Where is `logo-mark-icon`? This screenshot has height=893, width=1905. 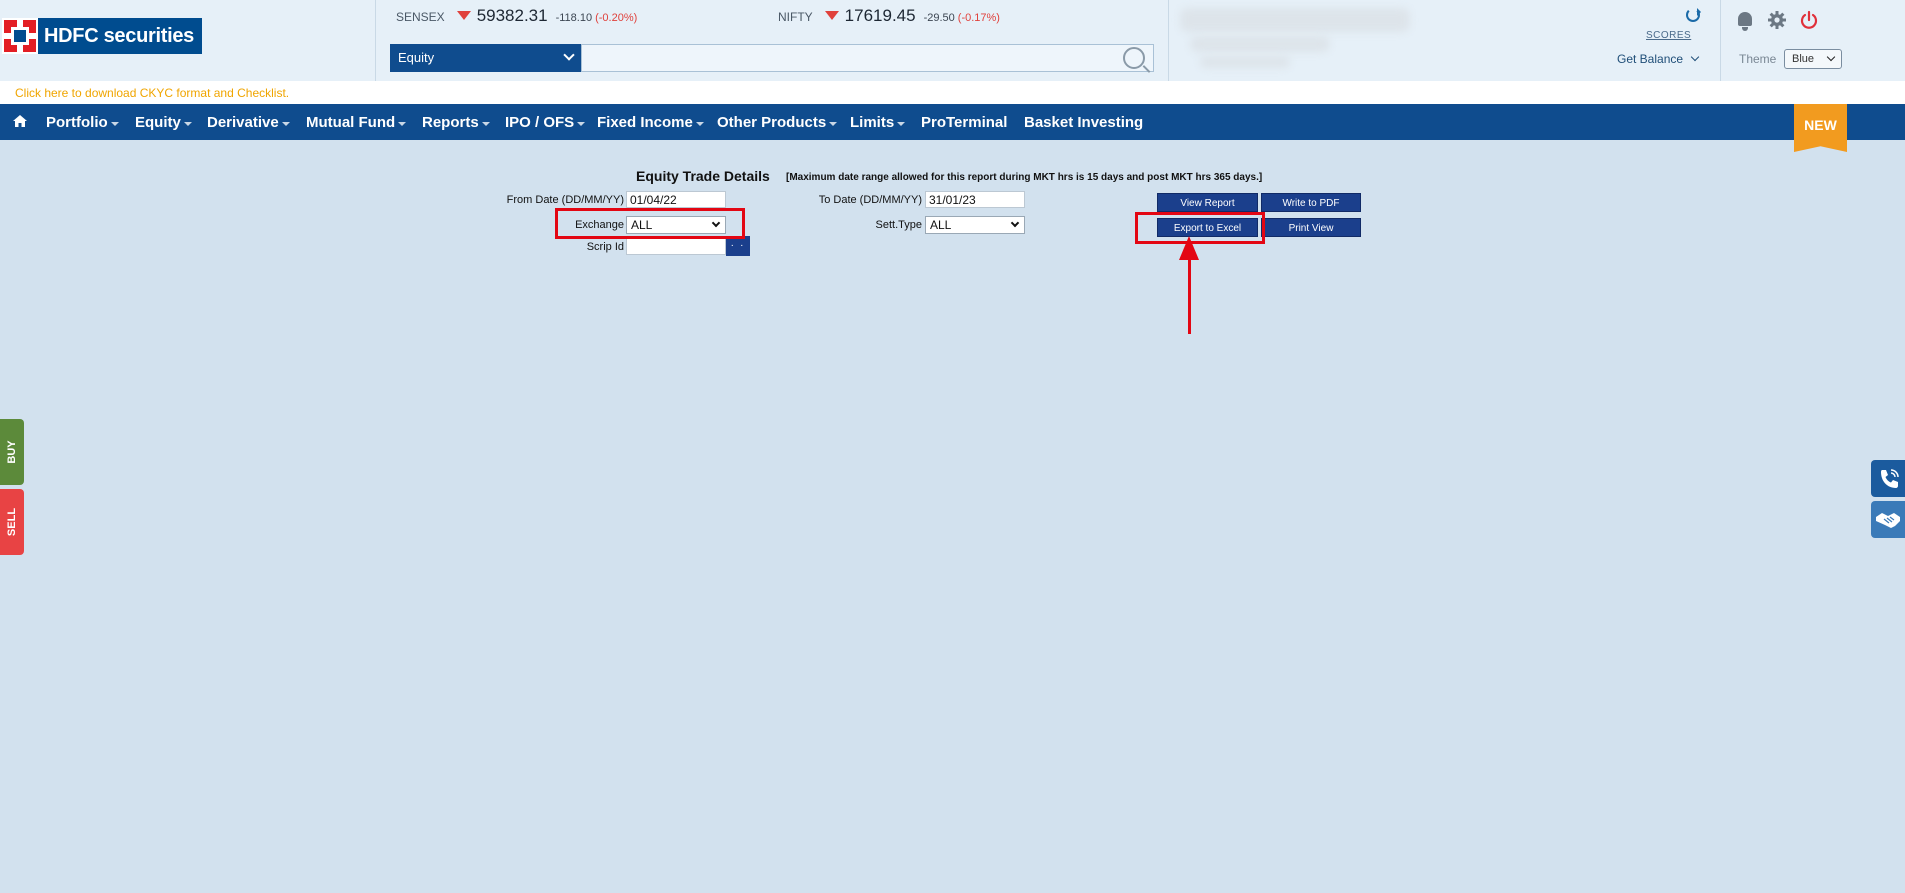 logo-mark-icon is located at coordinates (20, 36).